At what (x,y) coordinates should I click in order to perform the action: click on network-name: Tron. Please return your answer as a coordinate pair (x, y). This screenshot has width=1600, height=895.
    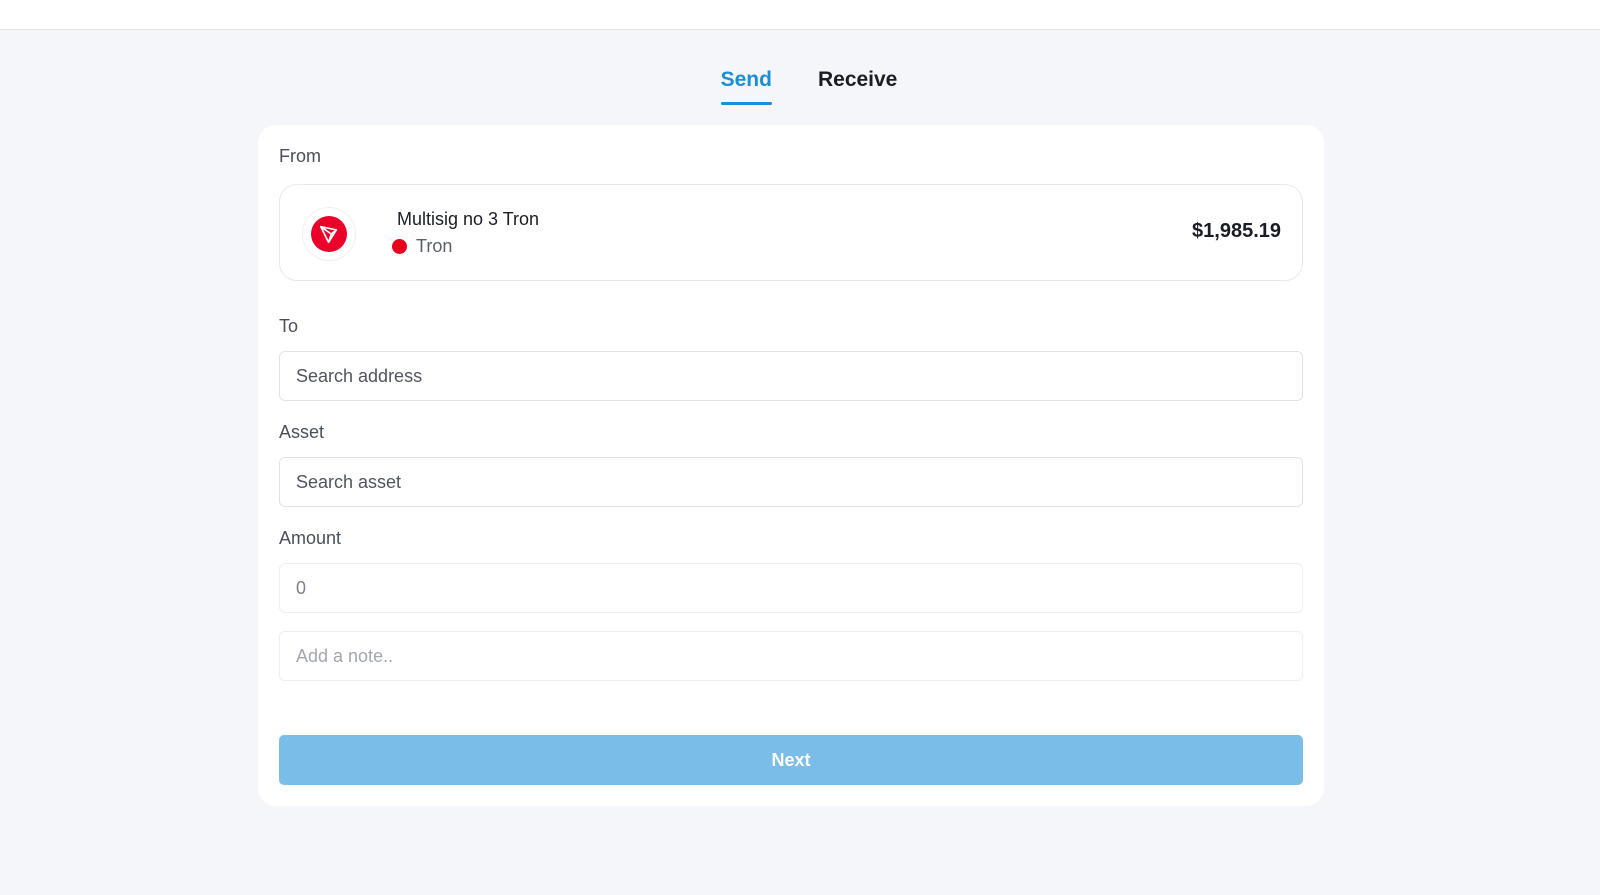
    Looking at the image, I should click on (434, 246).